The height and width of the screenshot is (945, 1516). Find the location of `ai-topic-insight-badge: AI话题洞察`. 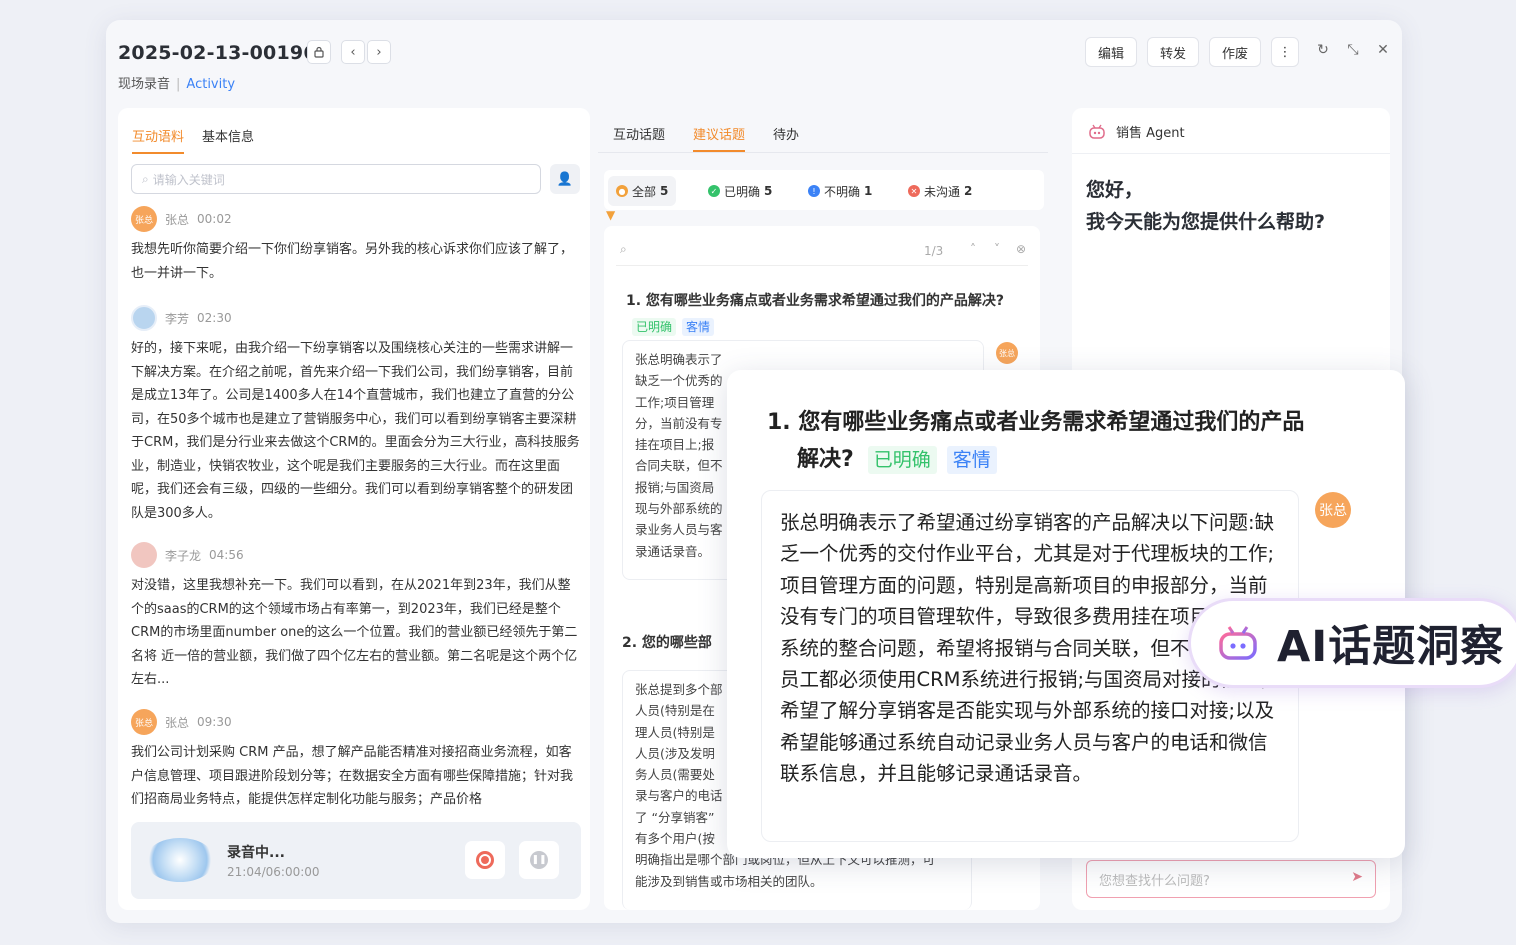

ai-topic-insight-badge: AI话题洞察 is located at coordinates (1352, 643).